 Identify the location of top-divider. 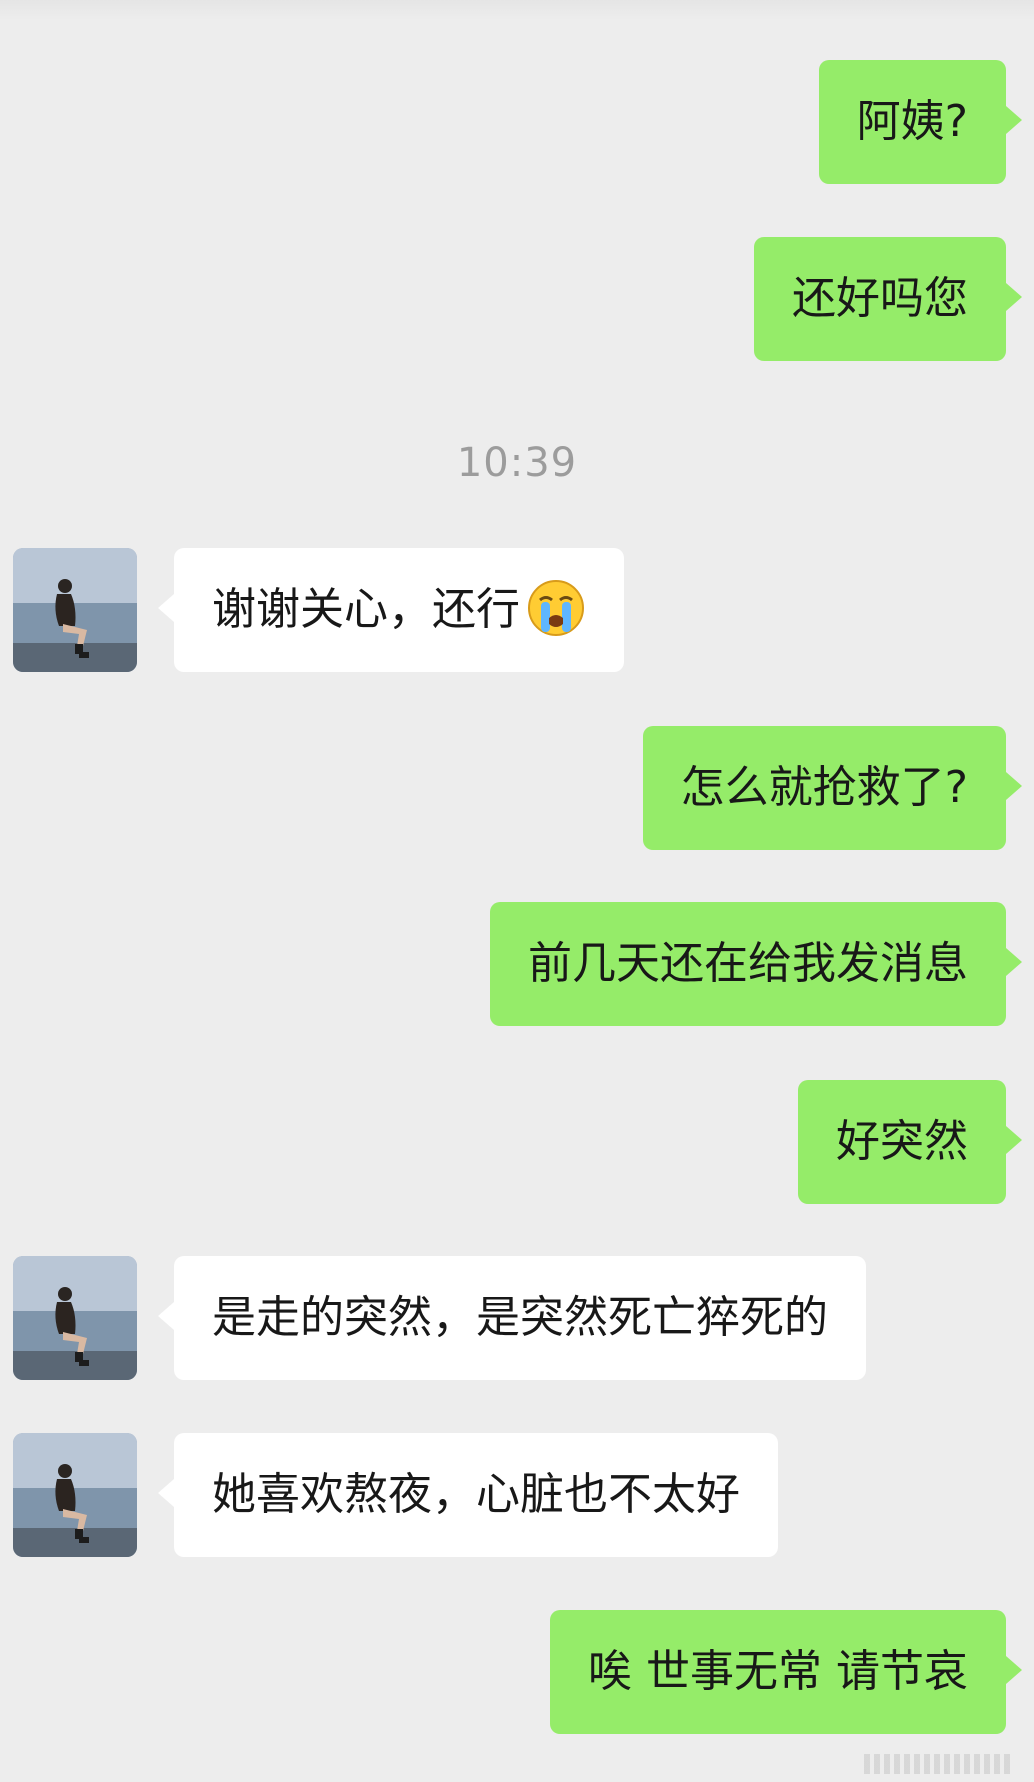
(517, 10).